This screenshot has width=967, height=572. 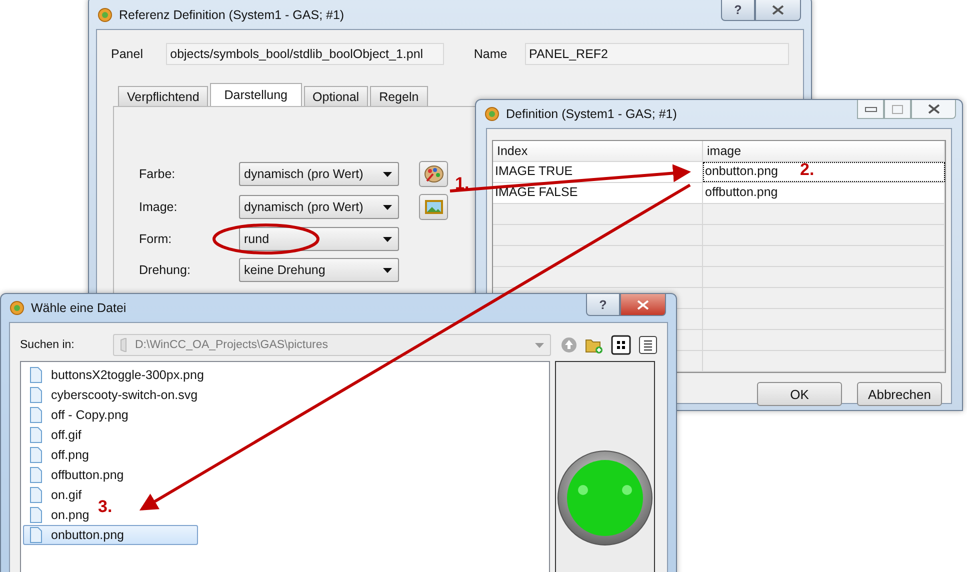 What do you see at coordinates (105, 507) in the screenshot?
I see `step-number: 3.` at bounding box center [105, 507].